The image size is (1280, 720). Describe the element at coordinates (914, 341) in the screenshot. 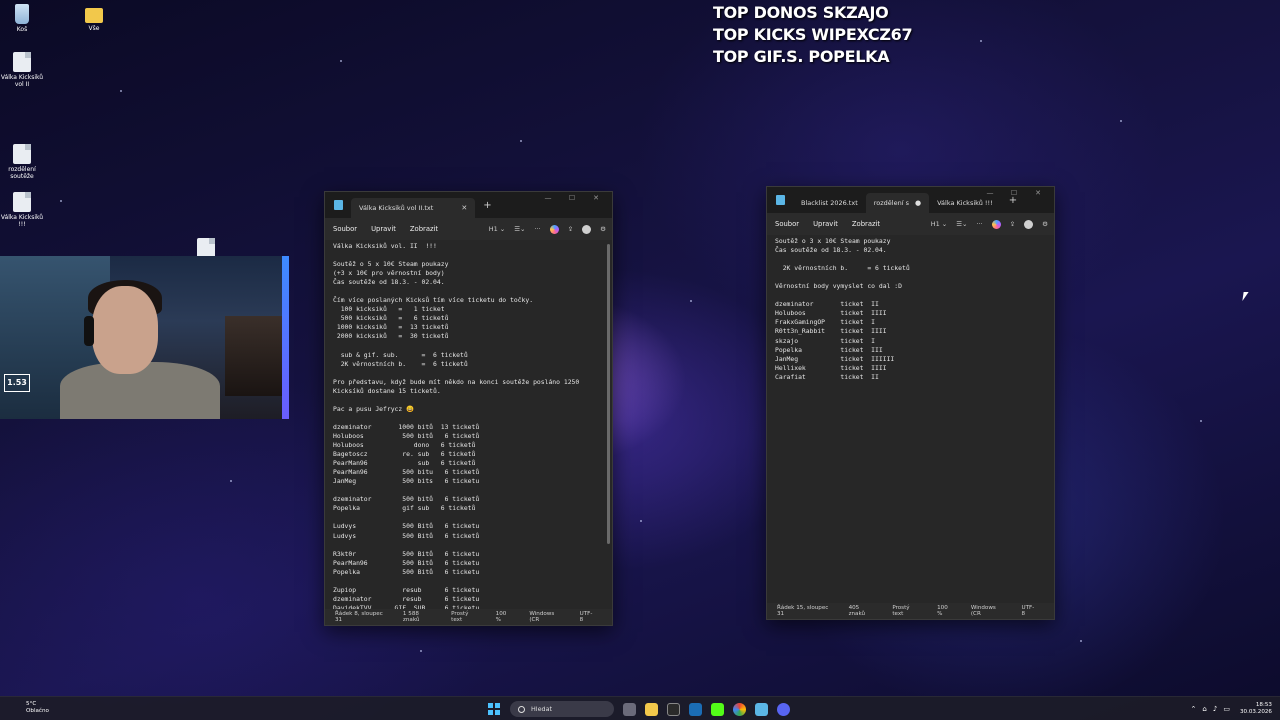

I see `editor-line: skzajo ticket I` at that location.